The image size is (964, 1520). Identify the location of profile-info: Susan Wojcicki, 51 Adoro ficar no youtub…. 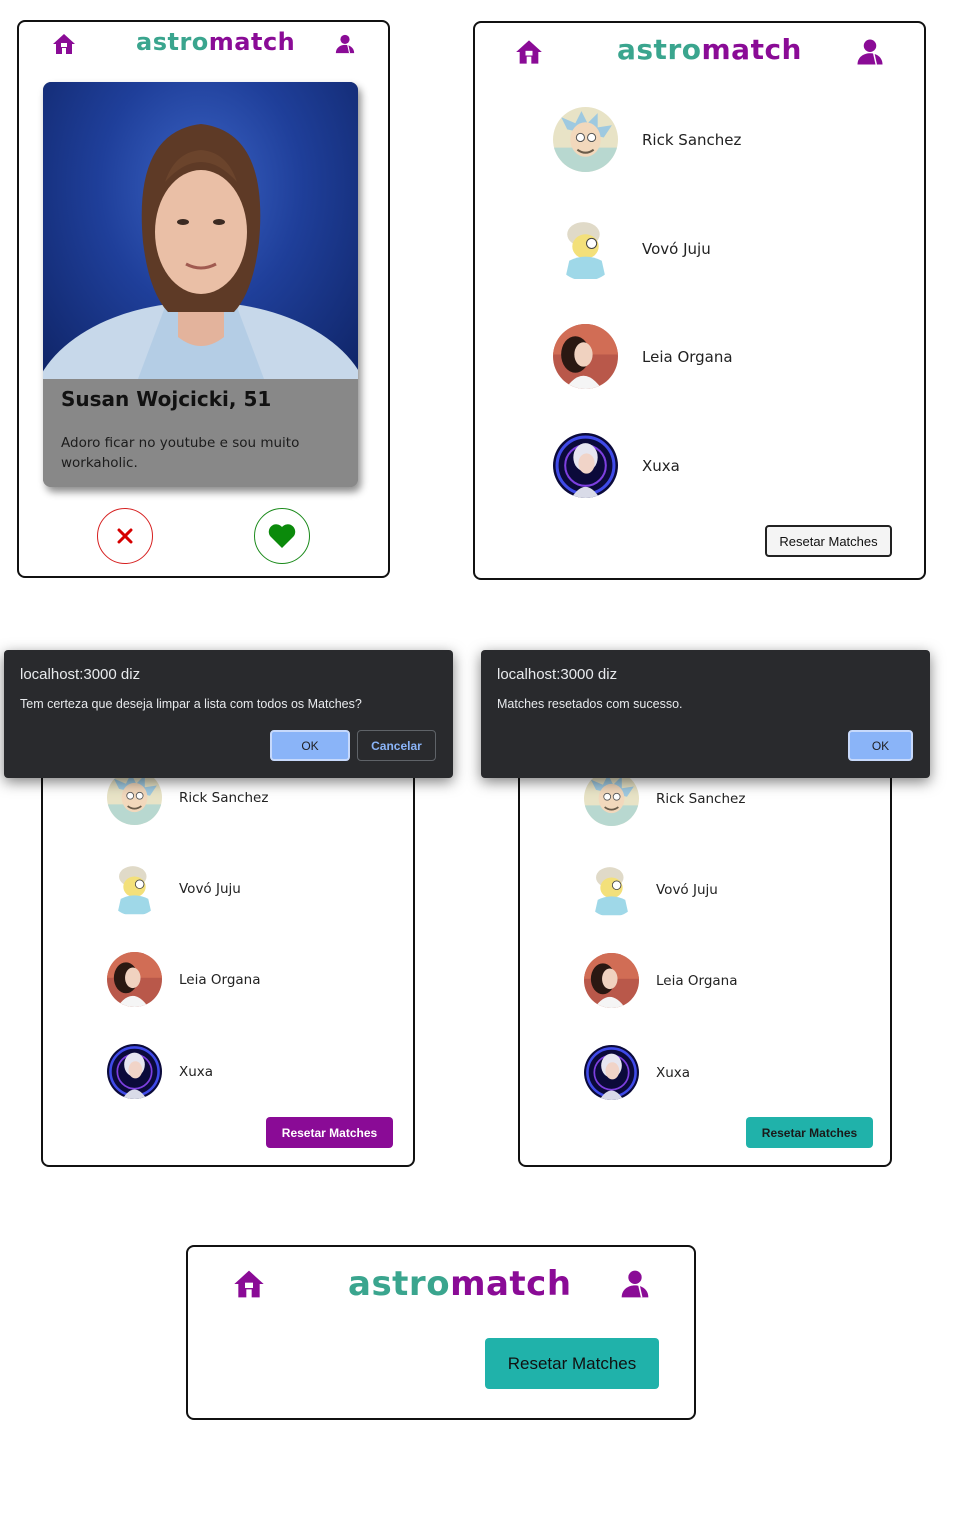
(200, 433).